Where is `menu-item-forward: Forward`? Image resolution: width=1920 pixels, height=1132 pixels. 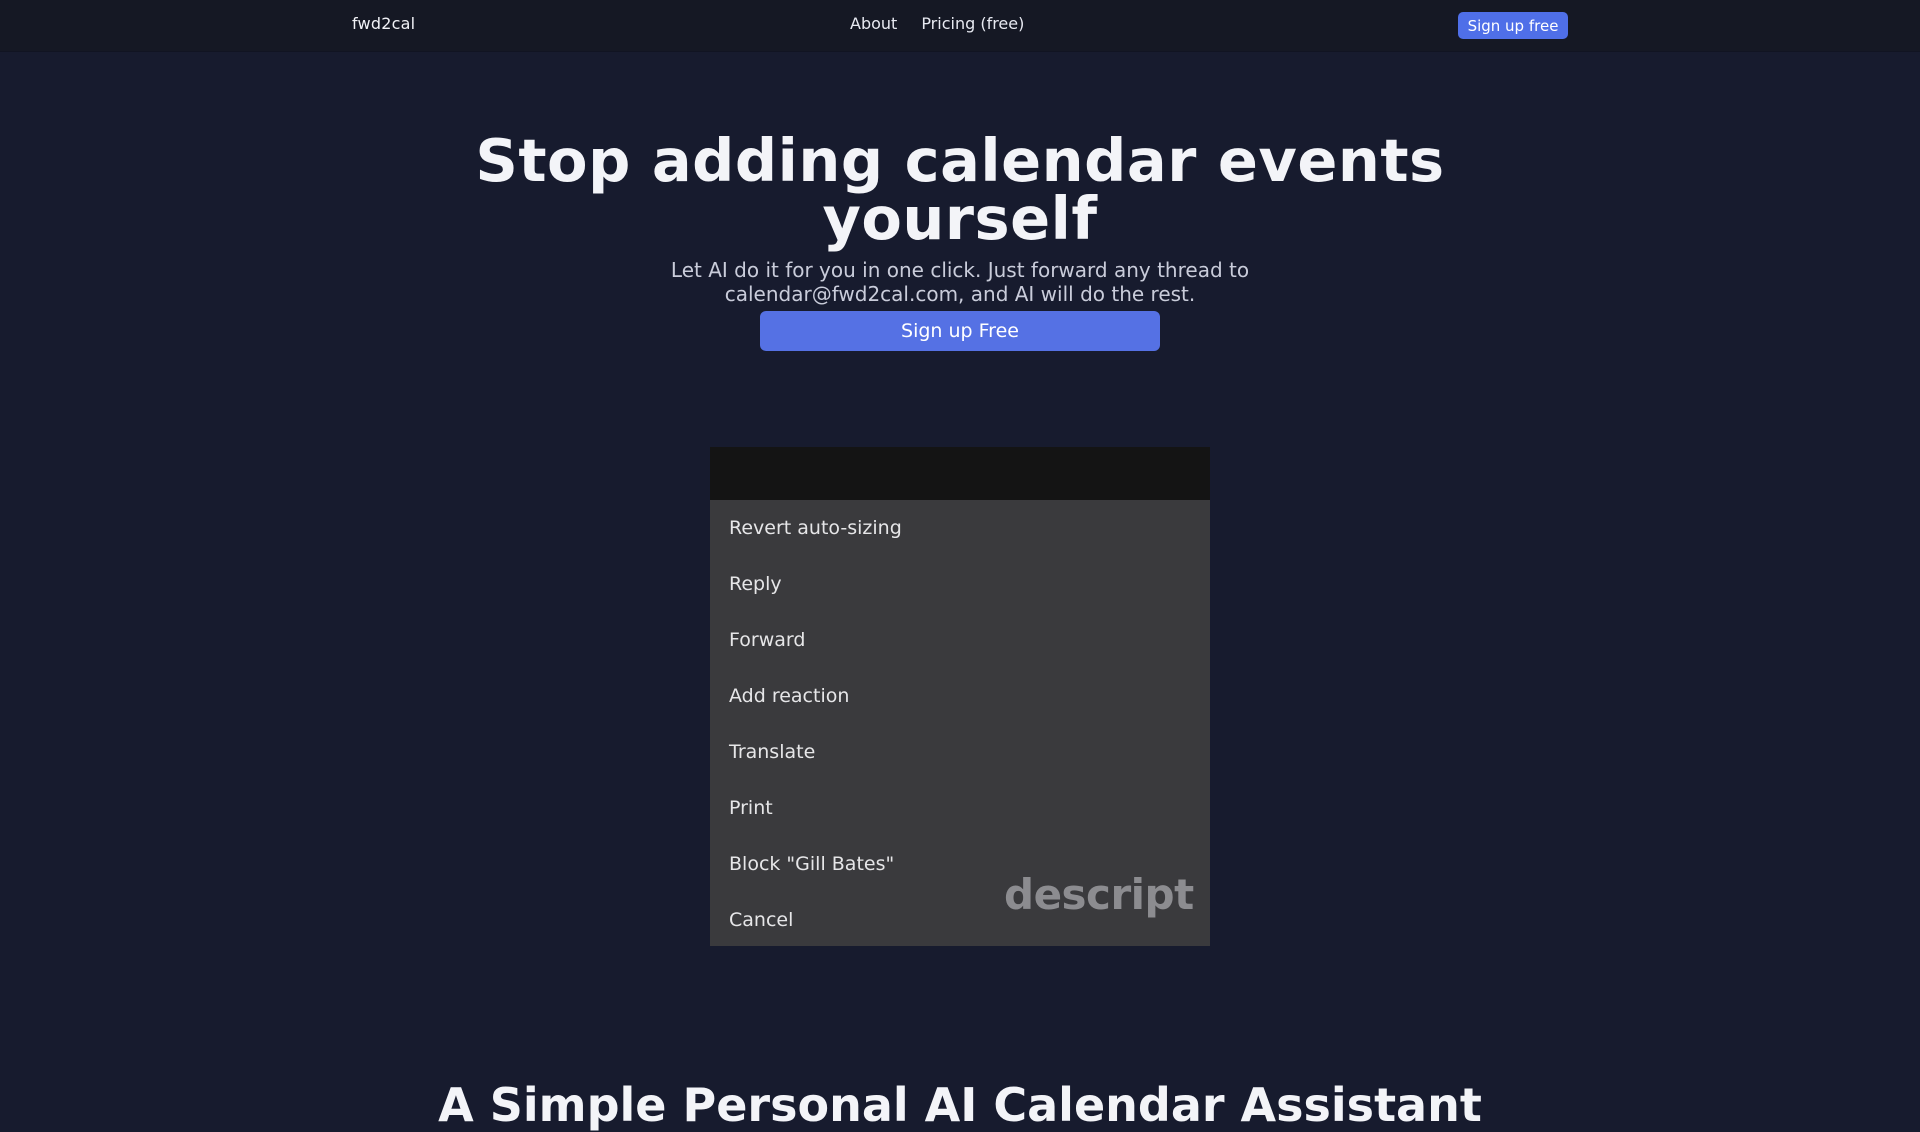 menu-item-forward: Forward is located at coordinates (960, 640).